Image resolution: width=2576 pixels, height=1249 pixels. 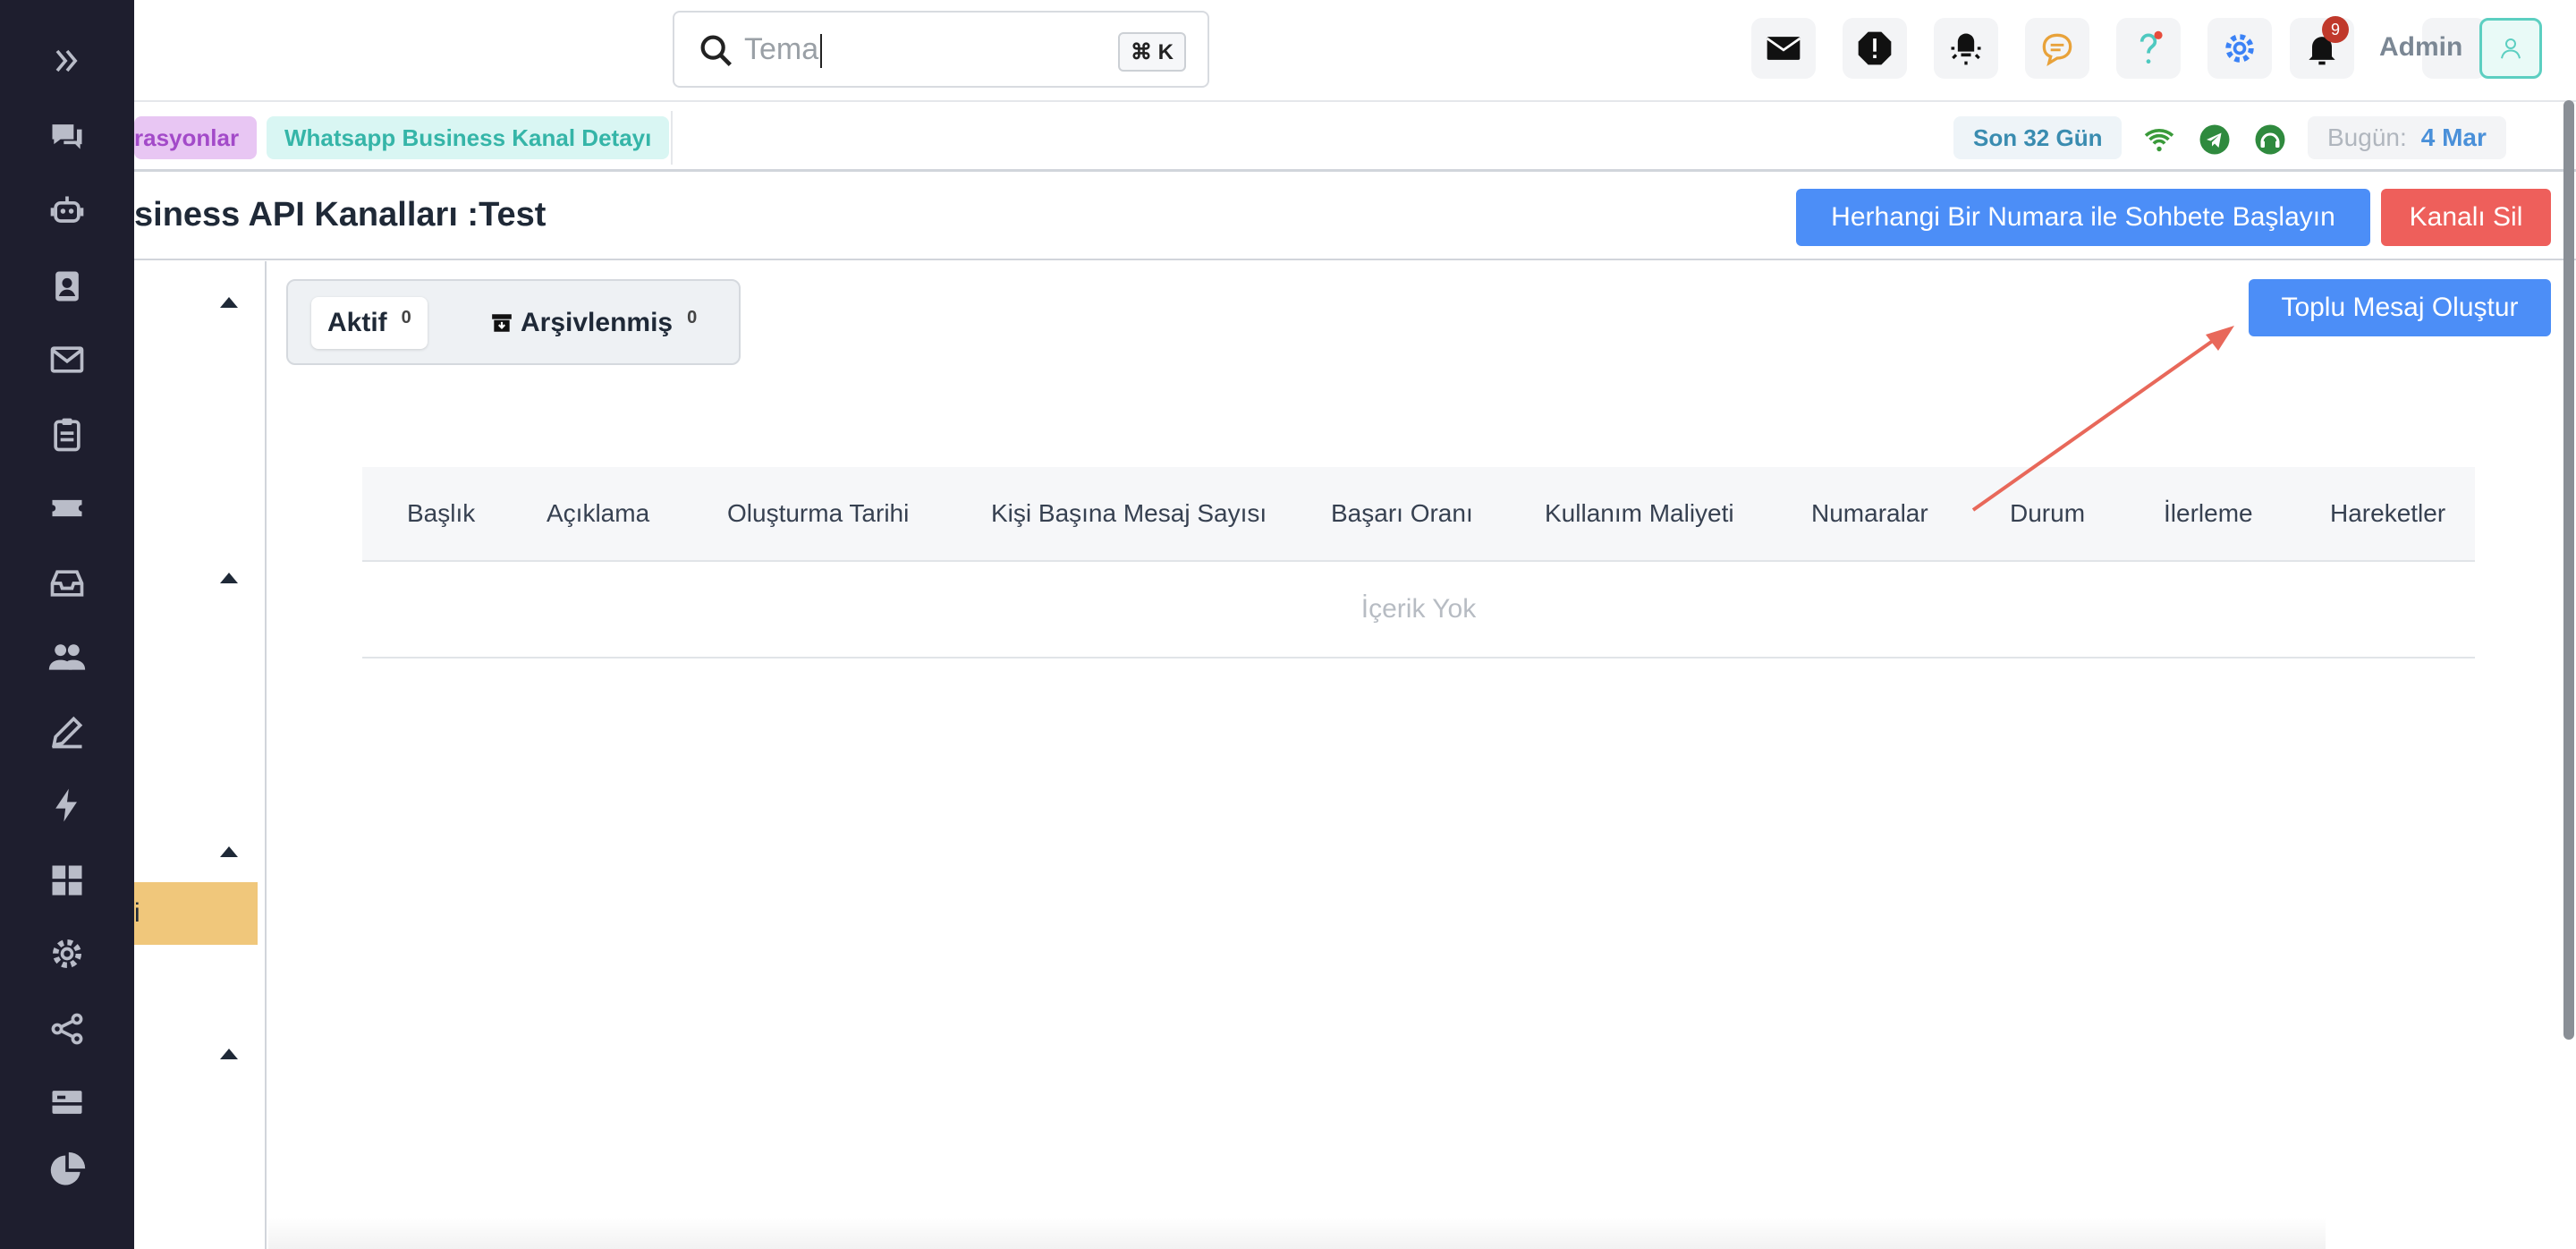 I want to click on column-header: Hareketler, so click(x=2387, y=514).